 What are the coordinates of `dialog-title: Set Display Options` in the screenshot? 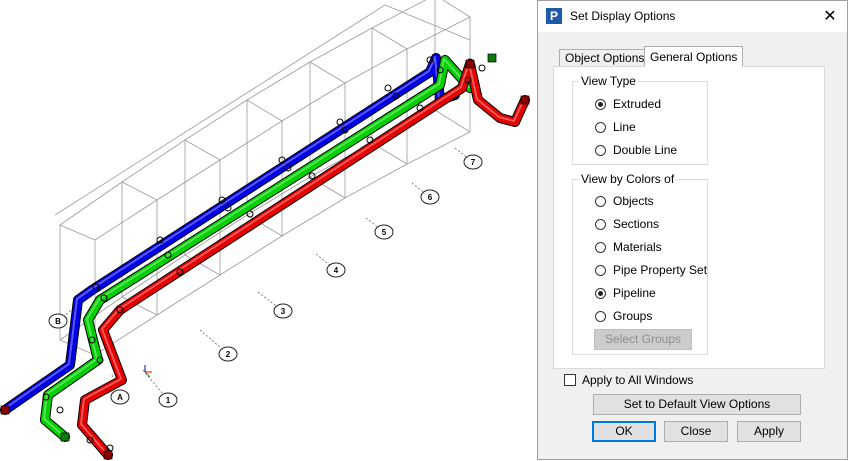 It's located at (623, 16).